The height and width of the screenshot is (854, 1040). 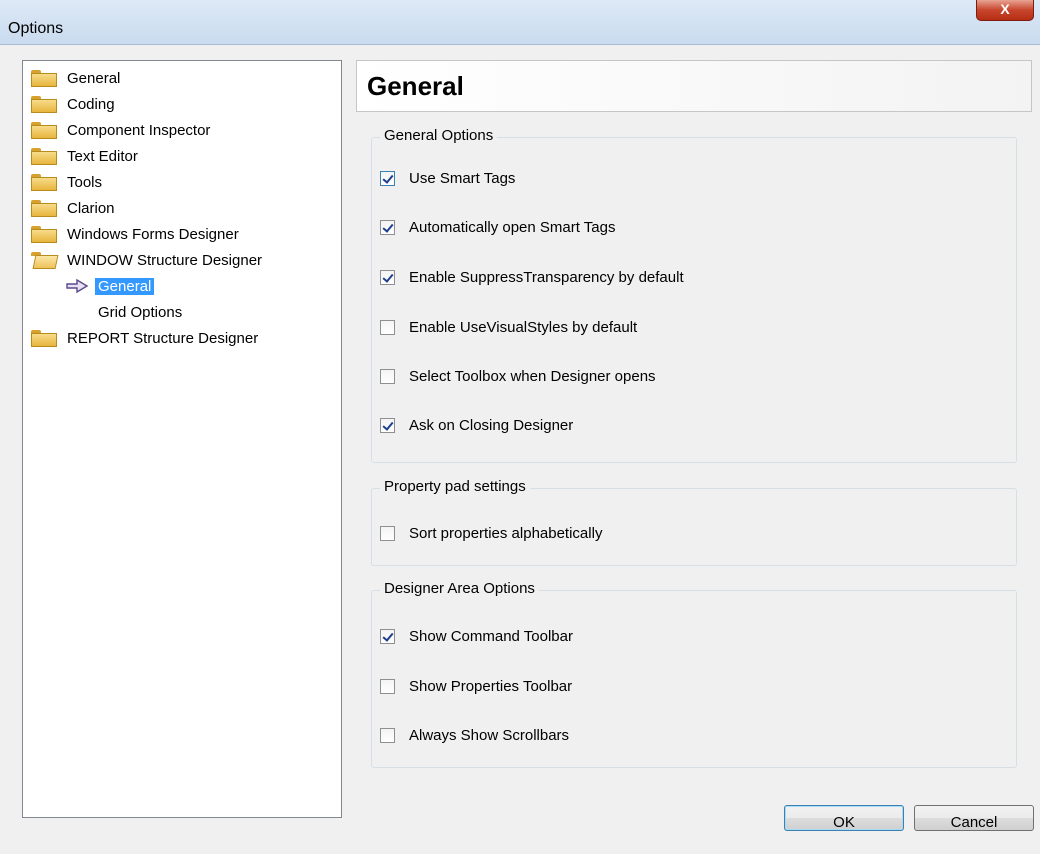 I want to click on tree-item-component-inspector: Component Inspector, so click(x=120, y=130).